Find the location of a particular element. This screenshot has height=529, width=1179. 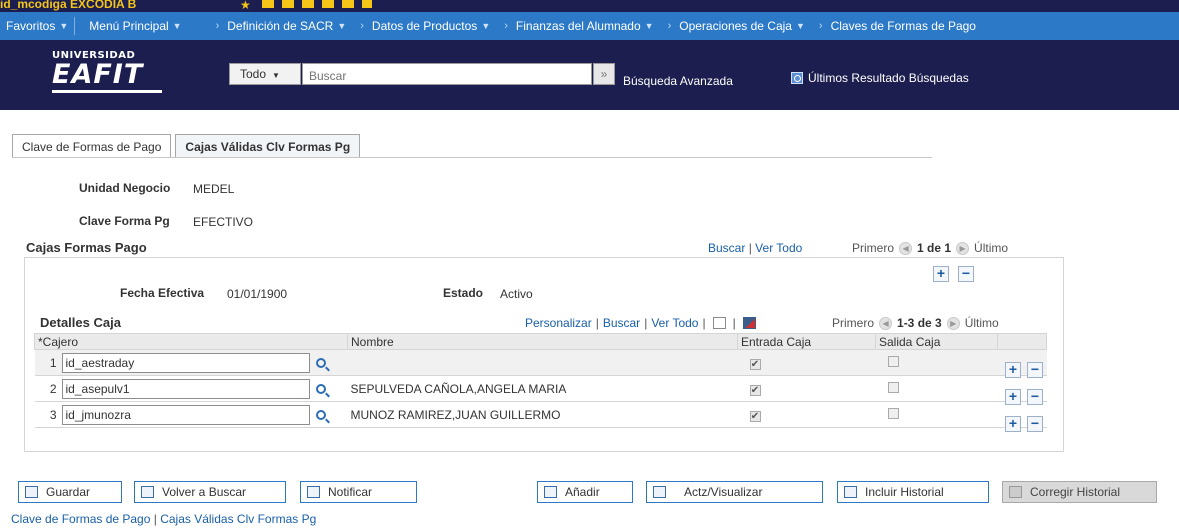

footer-link-clave: Clave de Formas de Pago is located at coordinates (80, 519).